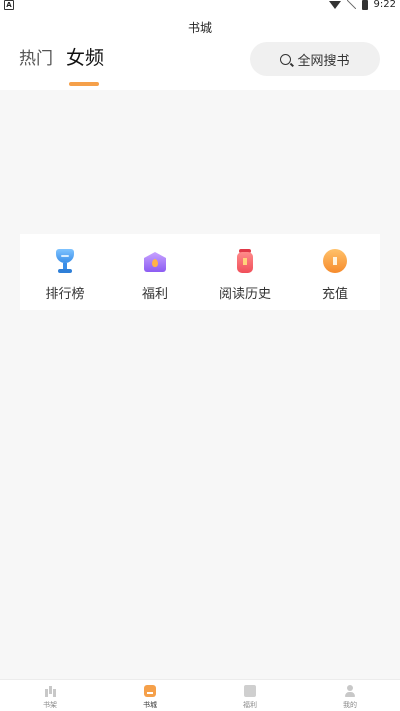  What do you see at coordinates (50, 691) in the screenshot?
I see `bookshelf-icon` at bounding box center [50, 691].